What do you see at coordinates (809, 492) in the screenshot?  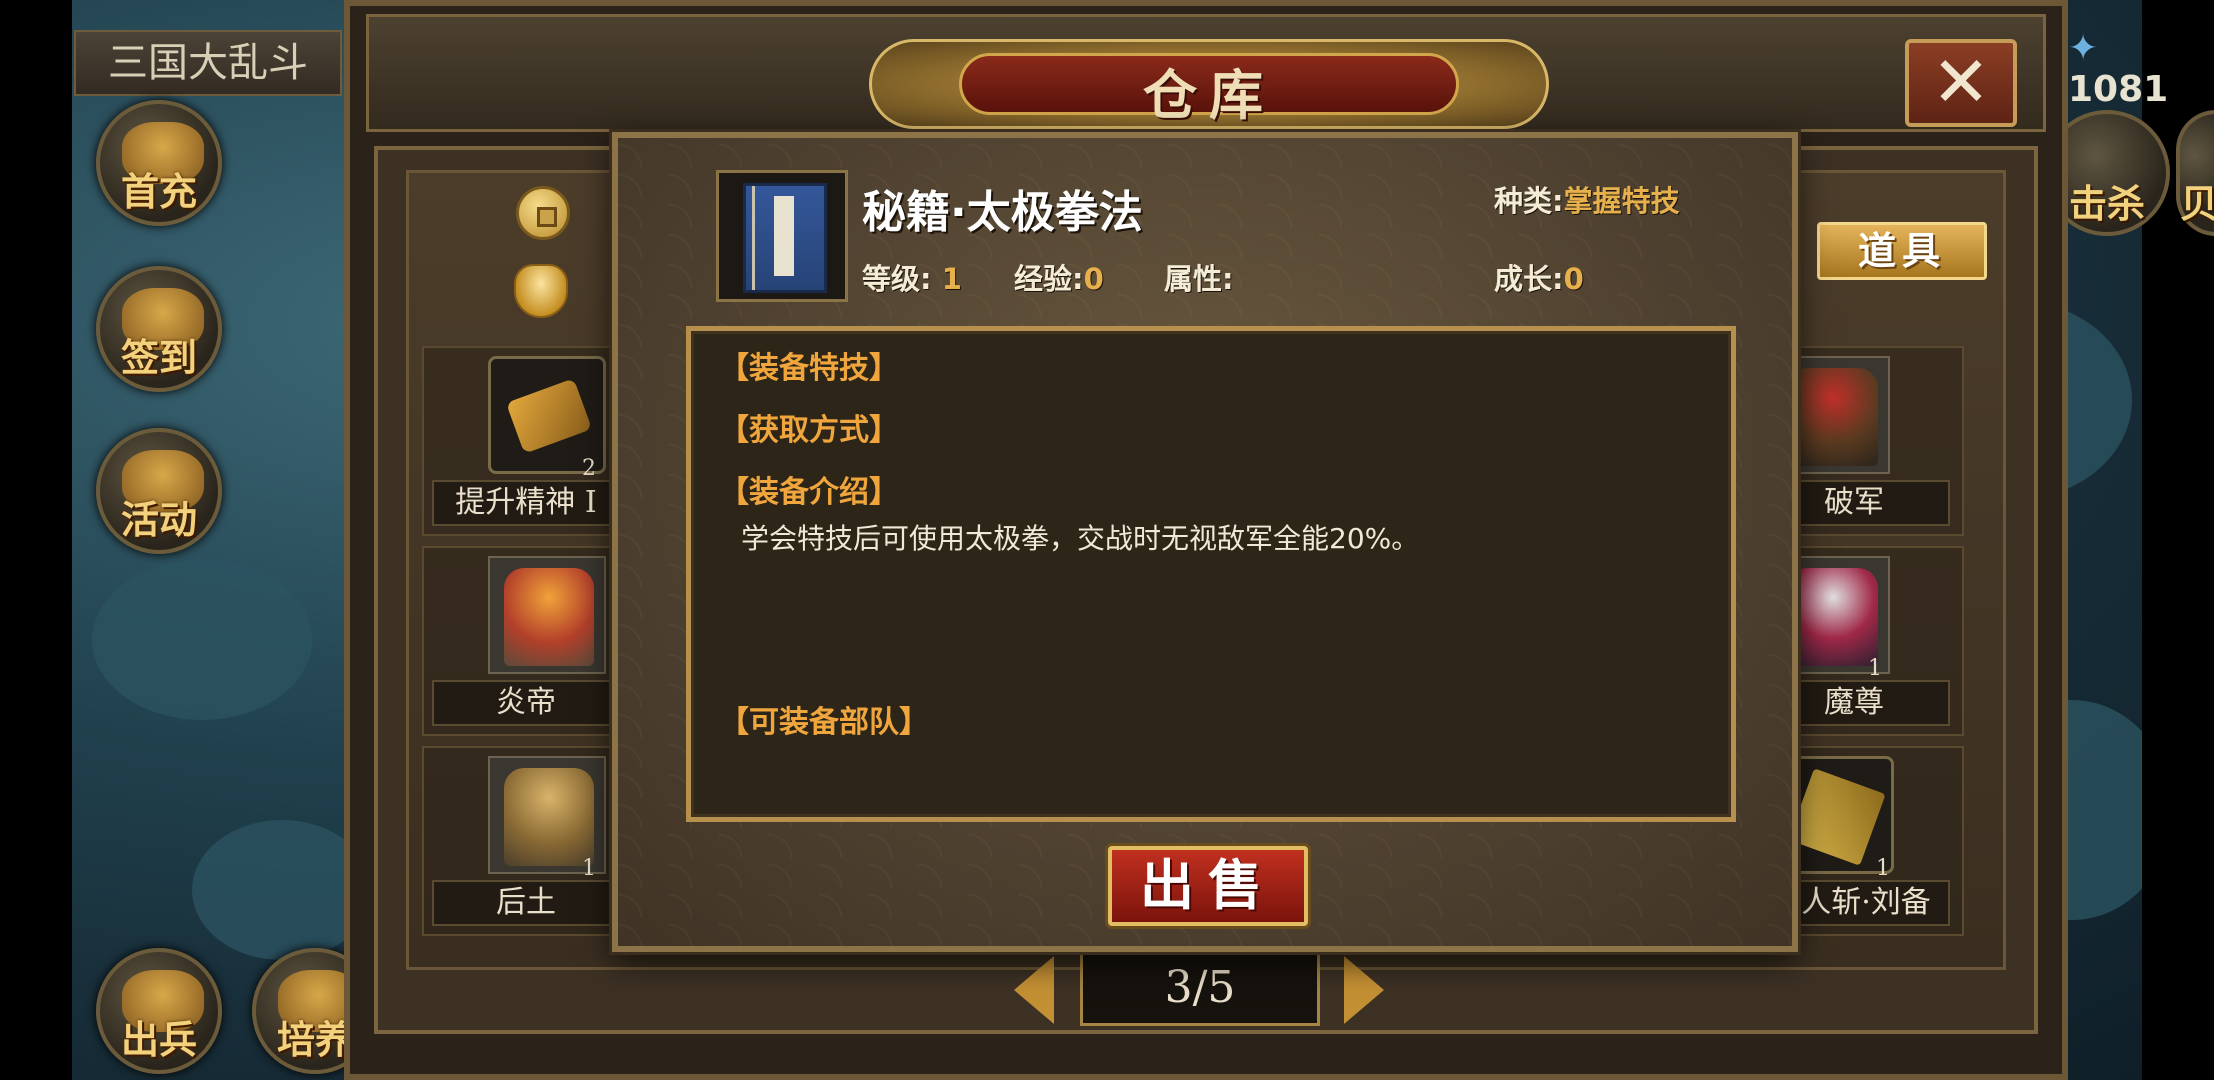 I see `section-equip-intro: 【装备介绍】` at bounding box center [809, 492].